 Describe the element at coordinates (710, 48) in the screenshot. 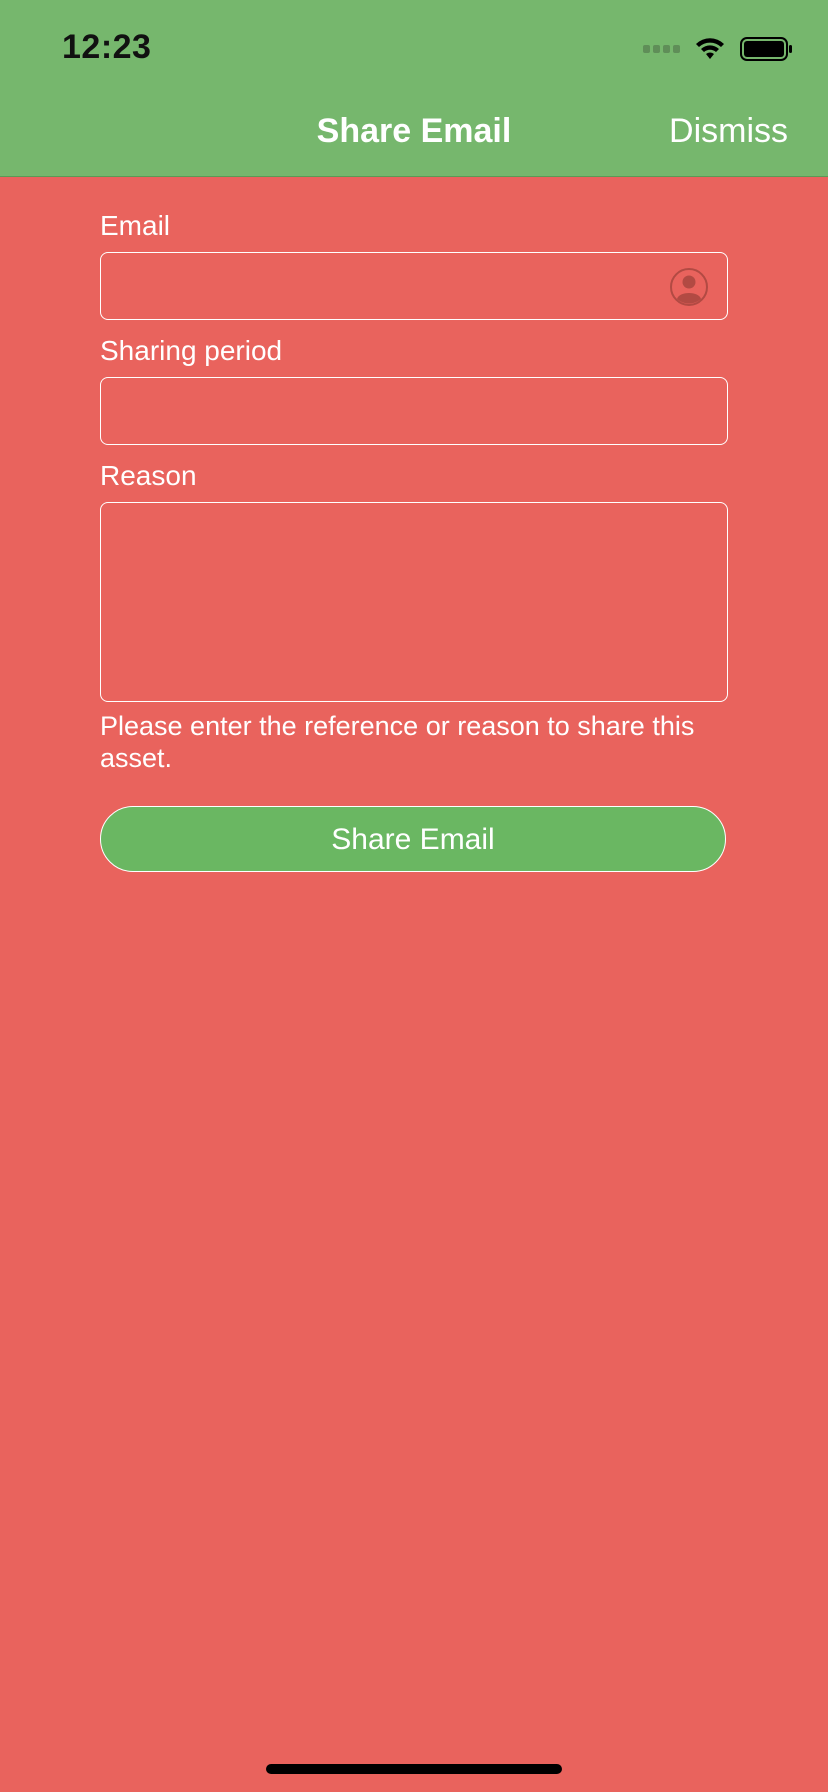

I see `wifi-icon` at that location.